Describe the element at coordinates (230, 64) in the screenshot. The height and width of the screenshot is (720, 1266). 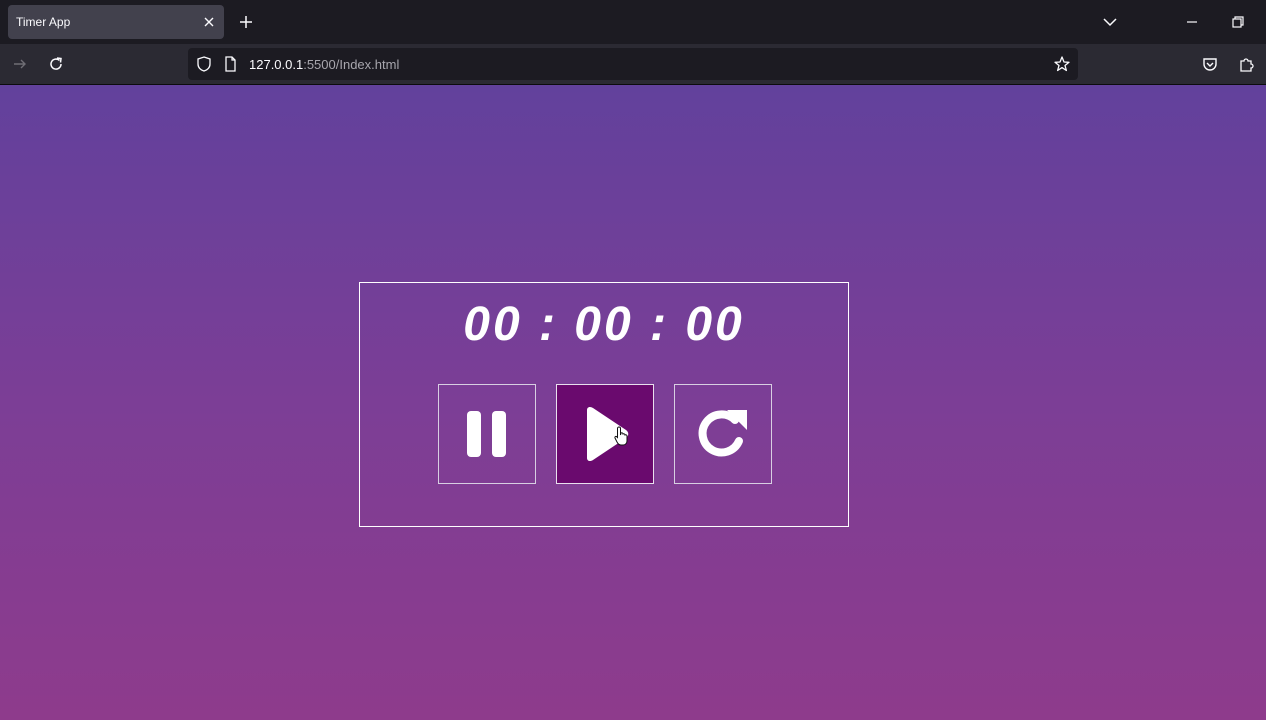
I see `page-icon` at that location.